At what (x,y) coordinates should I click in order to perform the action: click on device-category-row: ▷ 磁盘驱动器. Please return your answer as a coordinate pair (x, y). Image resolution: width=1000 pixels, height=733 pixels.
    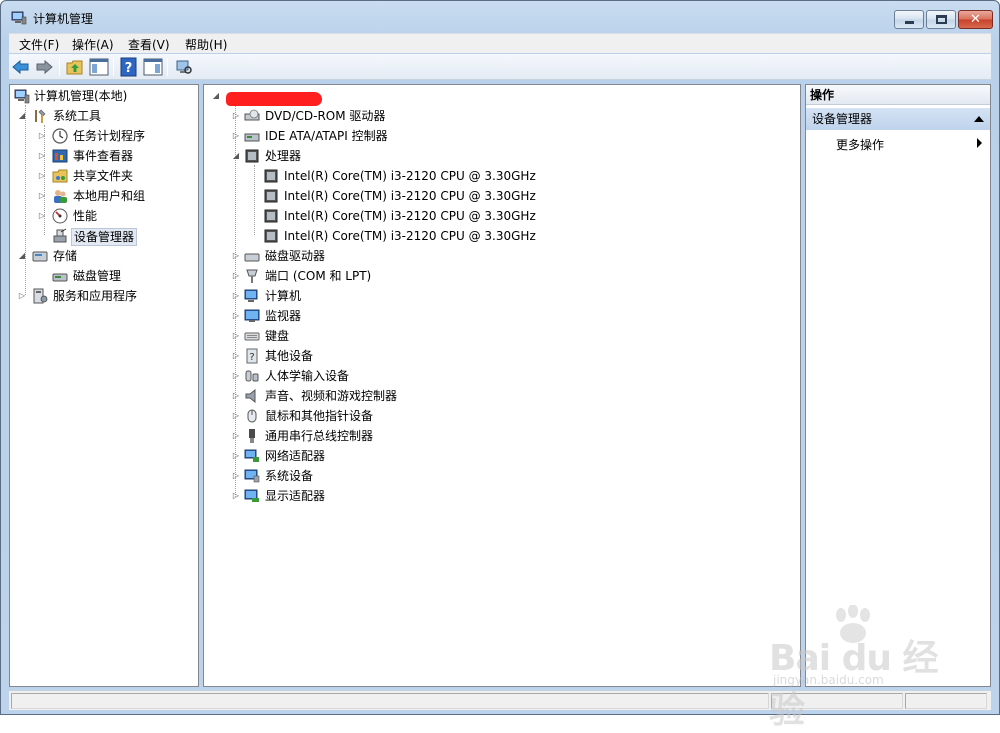
    Looking at the image, I should click on (499, 256).